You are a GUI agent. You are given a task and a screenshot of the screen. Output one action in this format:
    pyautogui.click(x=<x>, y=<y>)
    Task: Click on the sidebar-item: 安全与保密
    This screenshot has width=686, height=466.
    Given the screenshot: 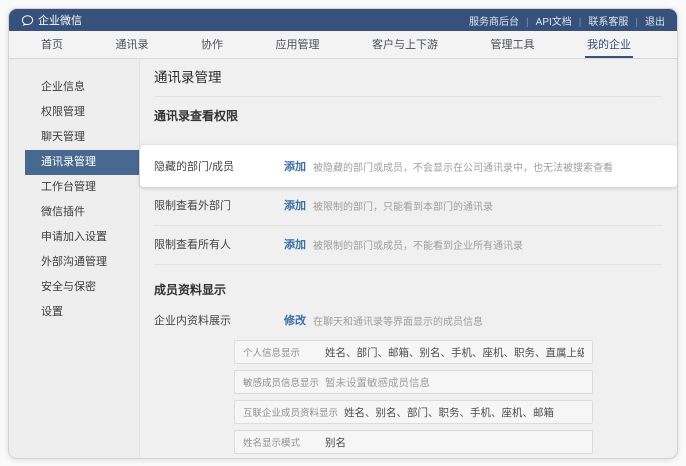 What is the action you would take?
    pyautogui.click(x=82, y=287)
    